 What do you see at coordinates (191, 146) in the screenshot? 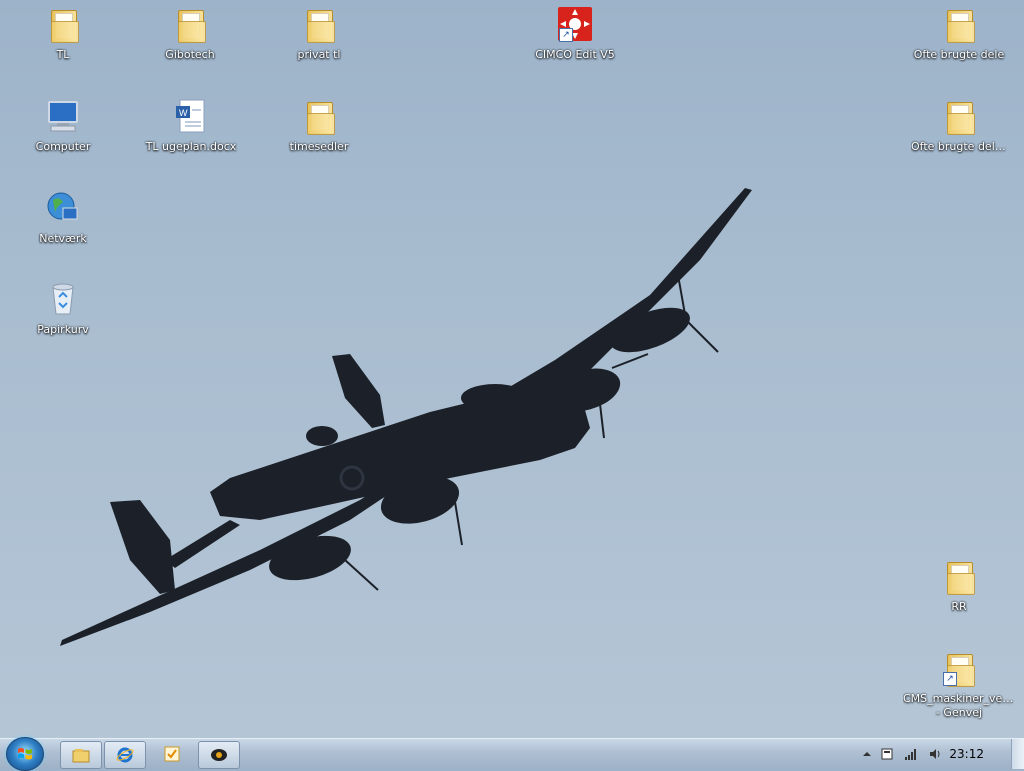
I see `desktop-icon-label: TL ugeplan.docx` at bounding box center [191, 146].